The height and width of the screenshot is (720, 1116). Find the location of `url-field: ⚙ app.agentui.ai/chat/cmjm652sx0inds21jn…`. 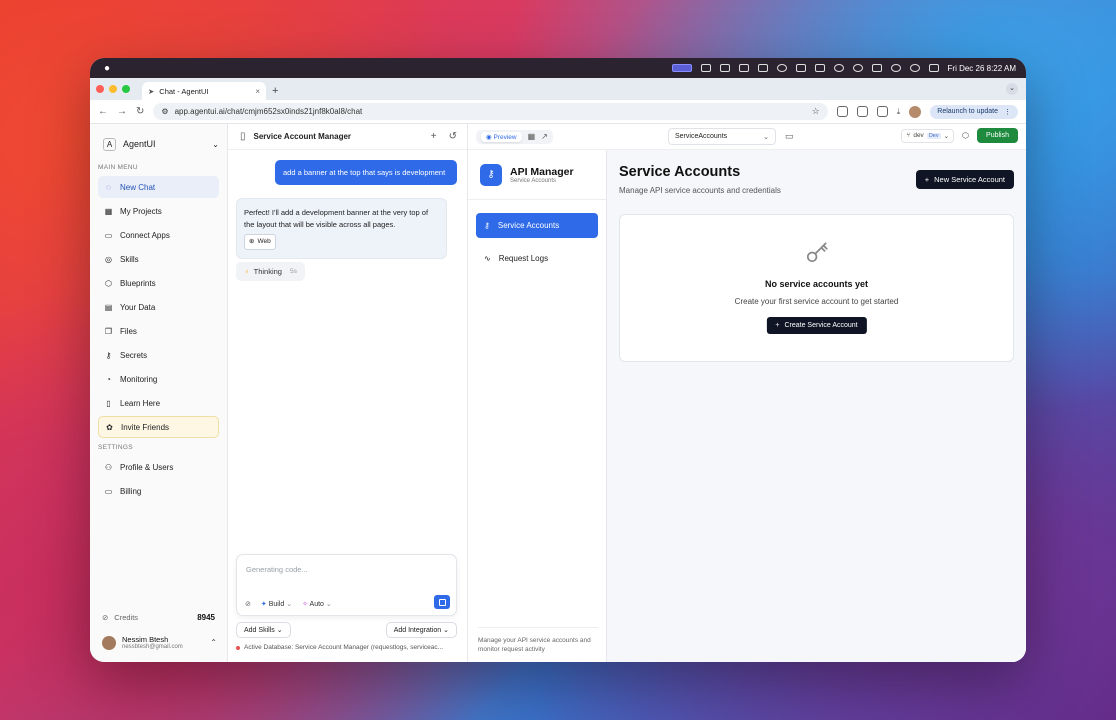

url-field: ⚙ app.agentui.ai/chat/cmjm652sx0inds21jn… is located at coordinates (490, 111).